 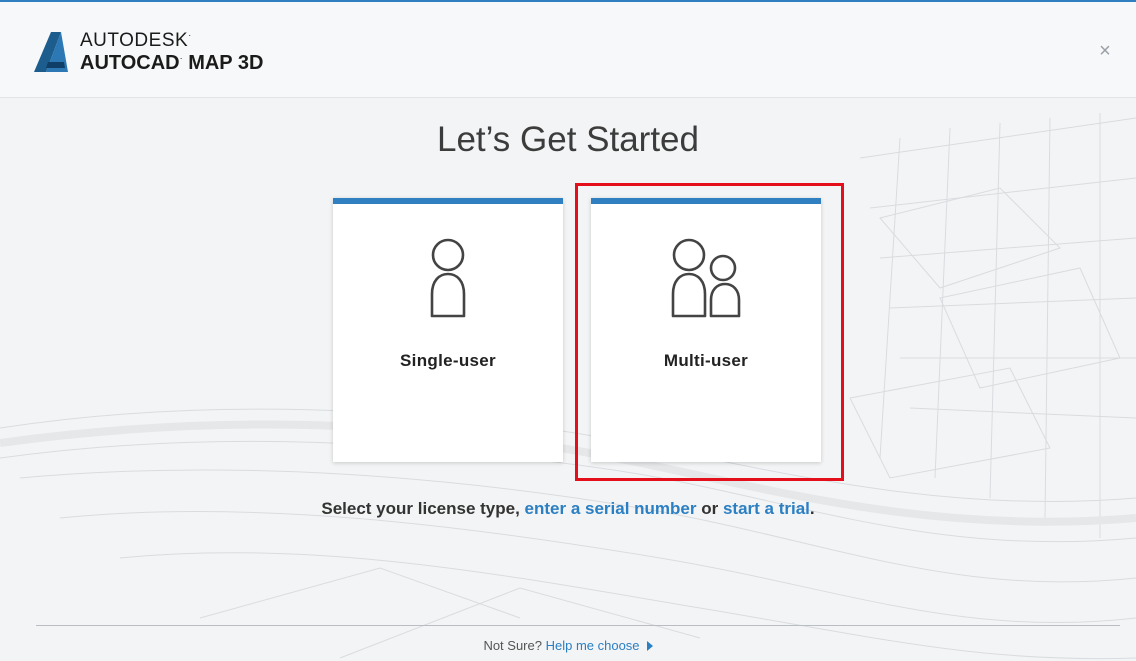 What do you see at coordinates (514, 645) in the screenshot?
I see `not-sure-text: Not Sure?` at bounding box center [514, 645].